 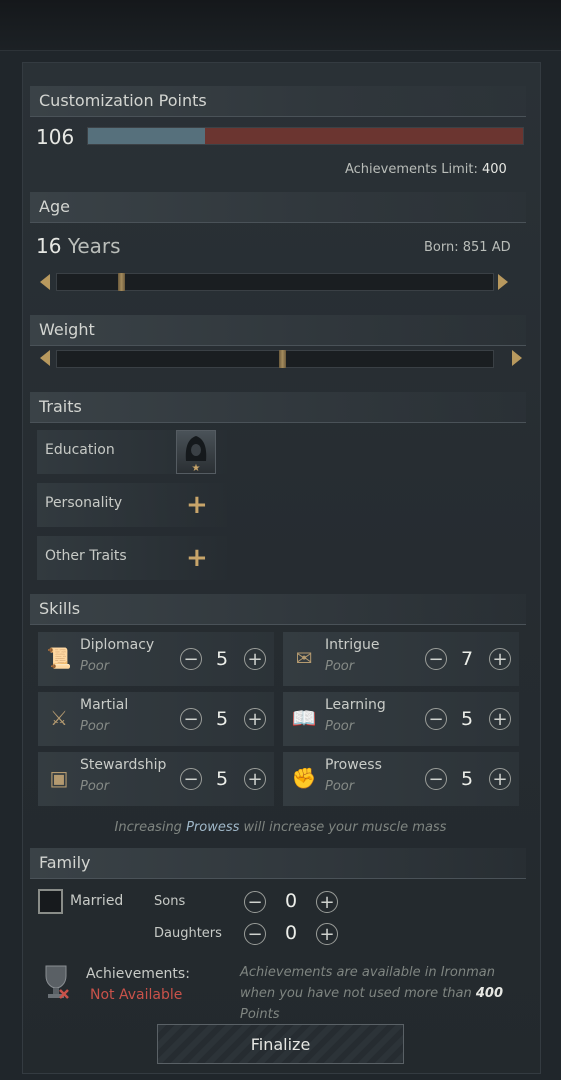 I want to click on dagger-letter-icon: ✉, so click(x=304, y=658).